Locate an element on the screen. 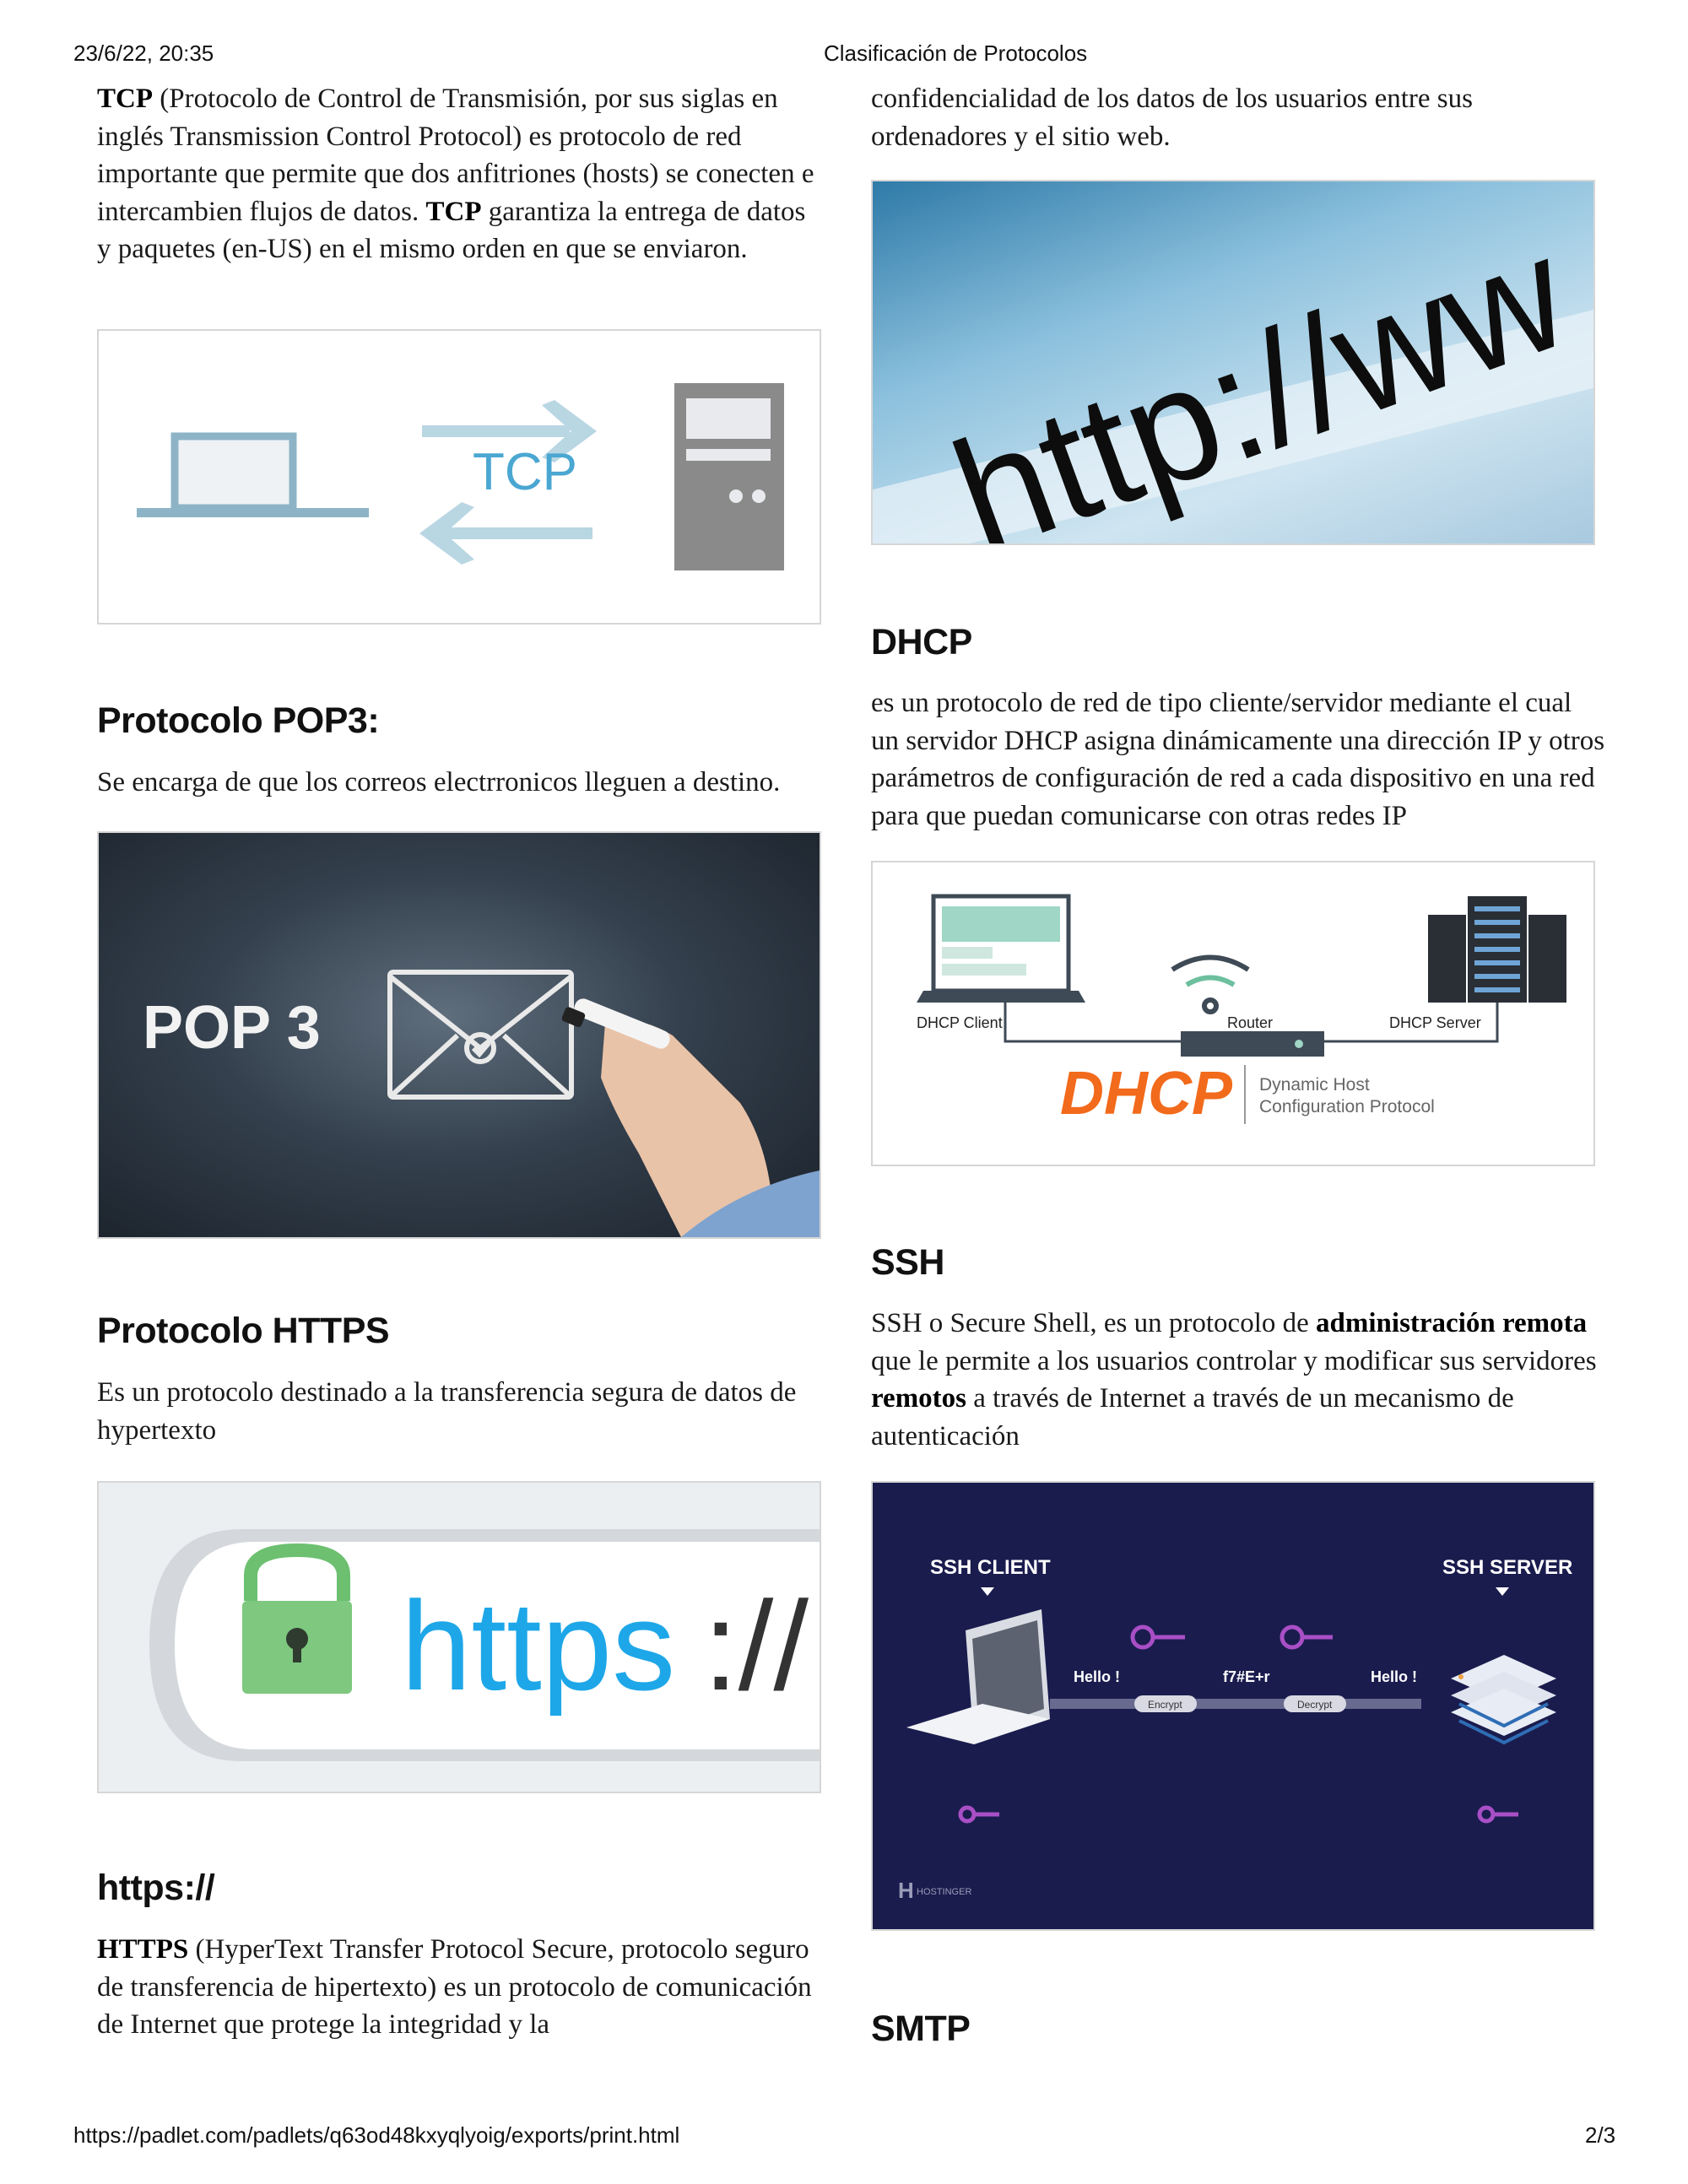 The width and height of the screenshot is (1688, 2184). tcp-image: TCP is located at coordinates (459, 476).